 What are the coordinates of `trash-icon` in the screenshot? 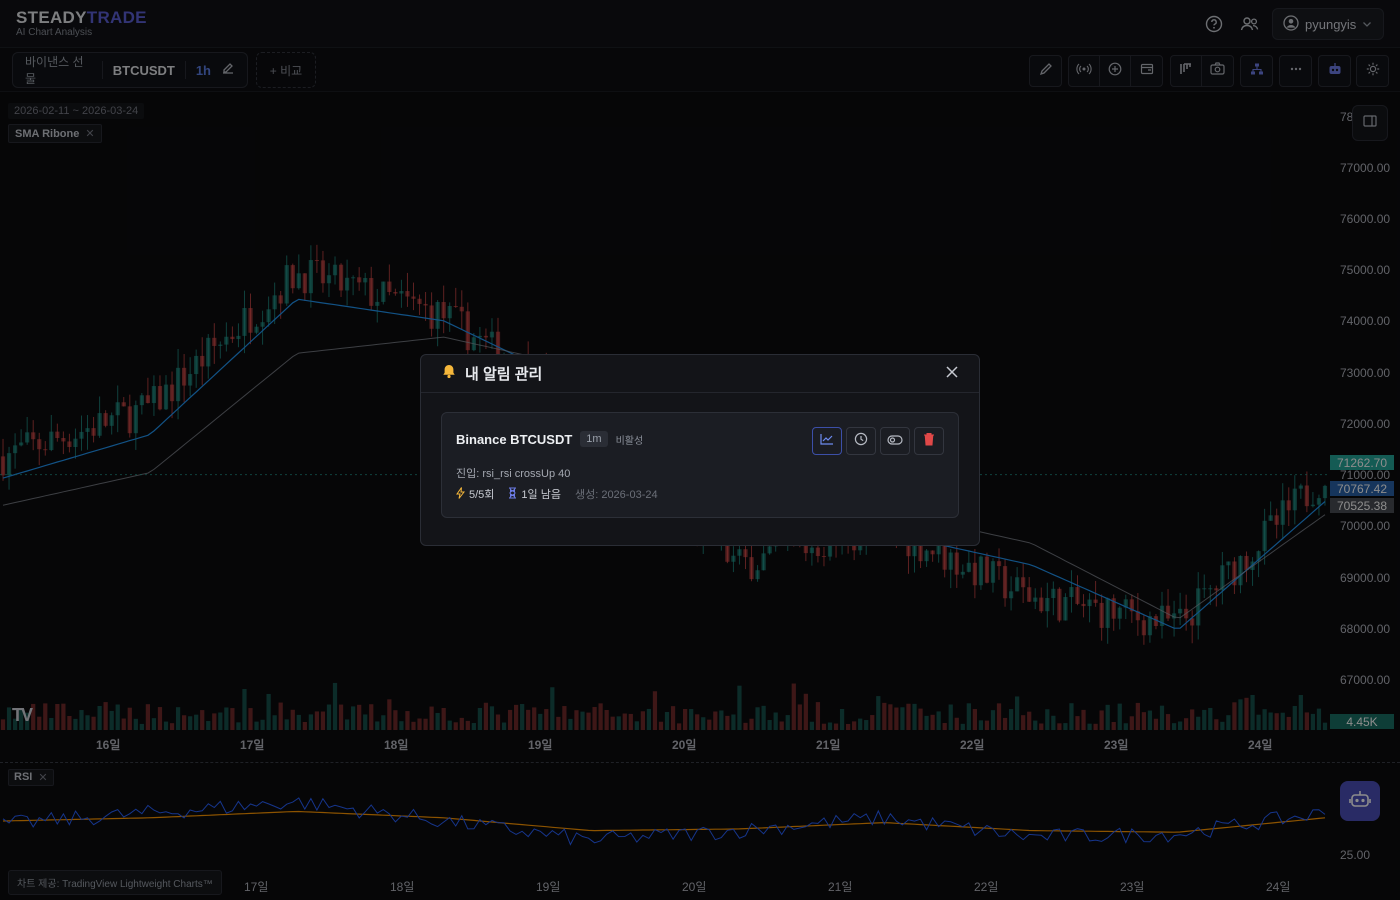 It's located at (929, 441).